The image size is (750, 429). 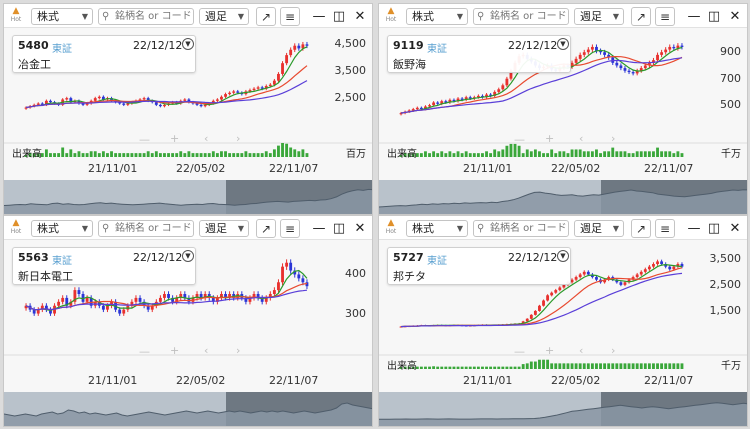 What do you see at coordinates (533, 257) in the screenshot?
I see `date-label: 22/12/12` at bounding box center [533, 257].